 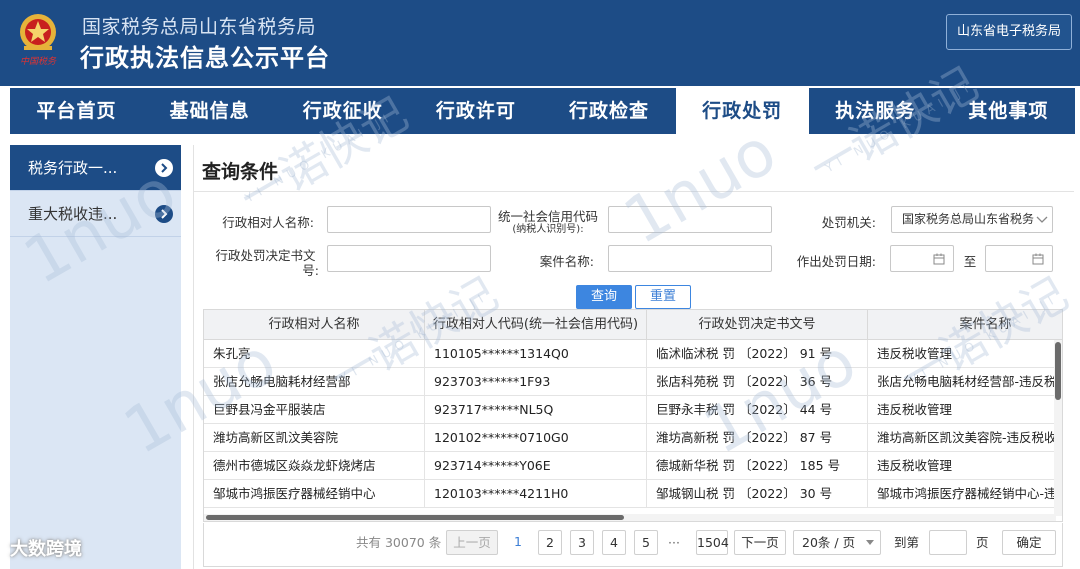 I want to click on column-header: 行政相对人名称, so click(x=314, y=324).